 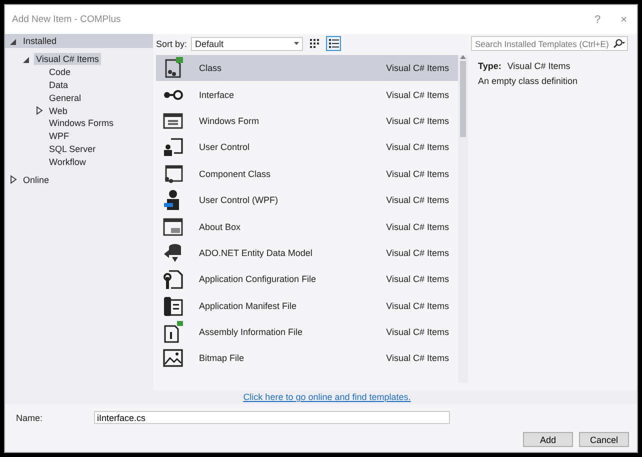 What do you see at coordinates (597, 20) in the screenshot?
I see `help-button: ?` at bounding box center [597, 20].